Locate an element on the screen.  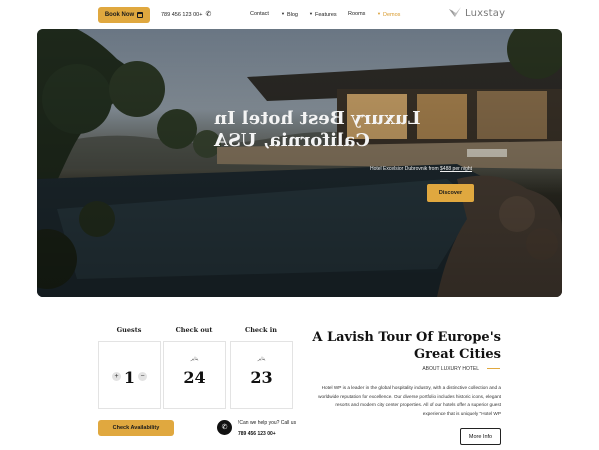
help-text: !Can we help you? Call us is located at coordinates (267, 423).